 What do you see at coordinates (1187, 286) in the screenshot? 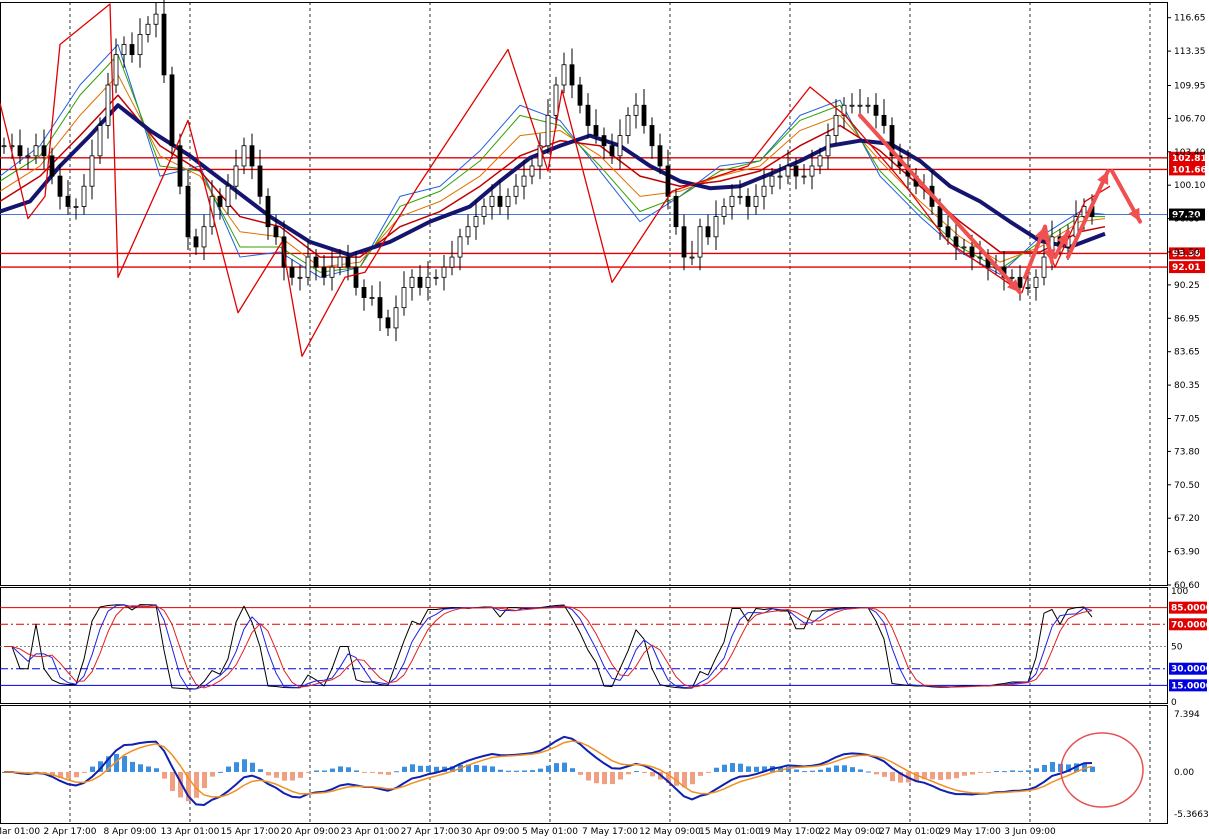
I see `price-tick-label: 90.25` at bounding box center [1187, 286].